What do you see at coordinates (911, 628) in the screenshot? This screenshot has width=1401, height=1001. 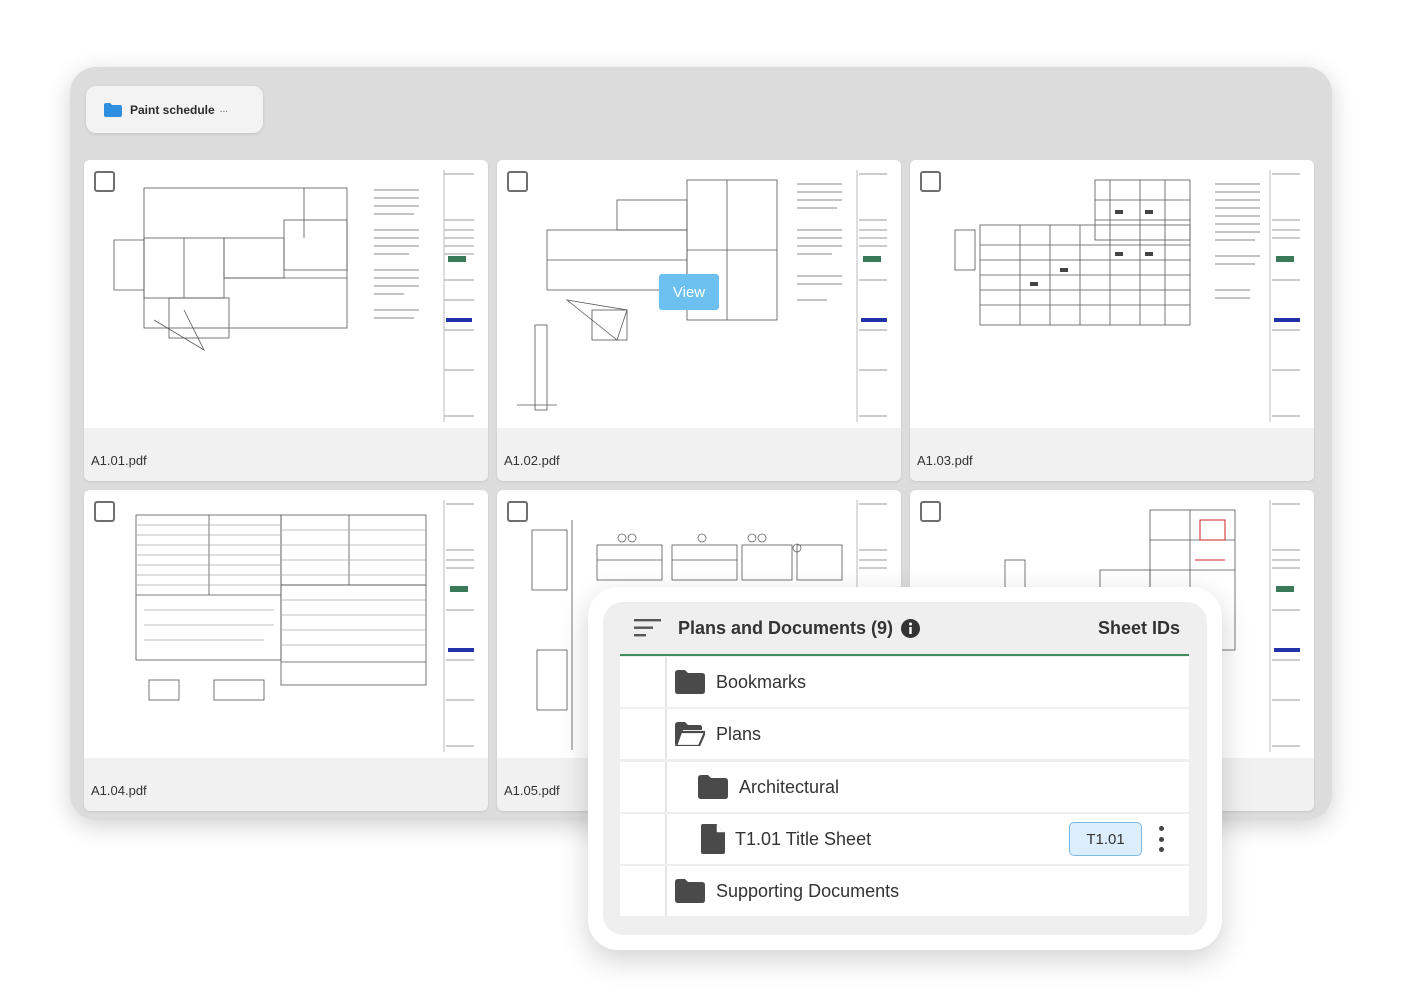 I see `info-icon` at bounding box center [911, 628].